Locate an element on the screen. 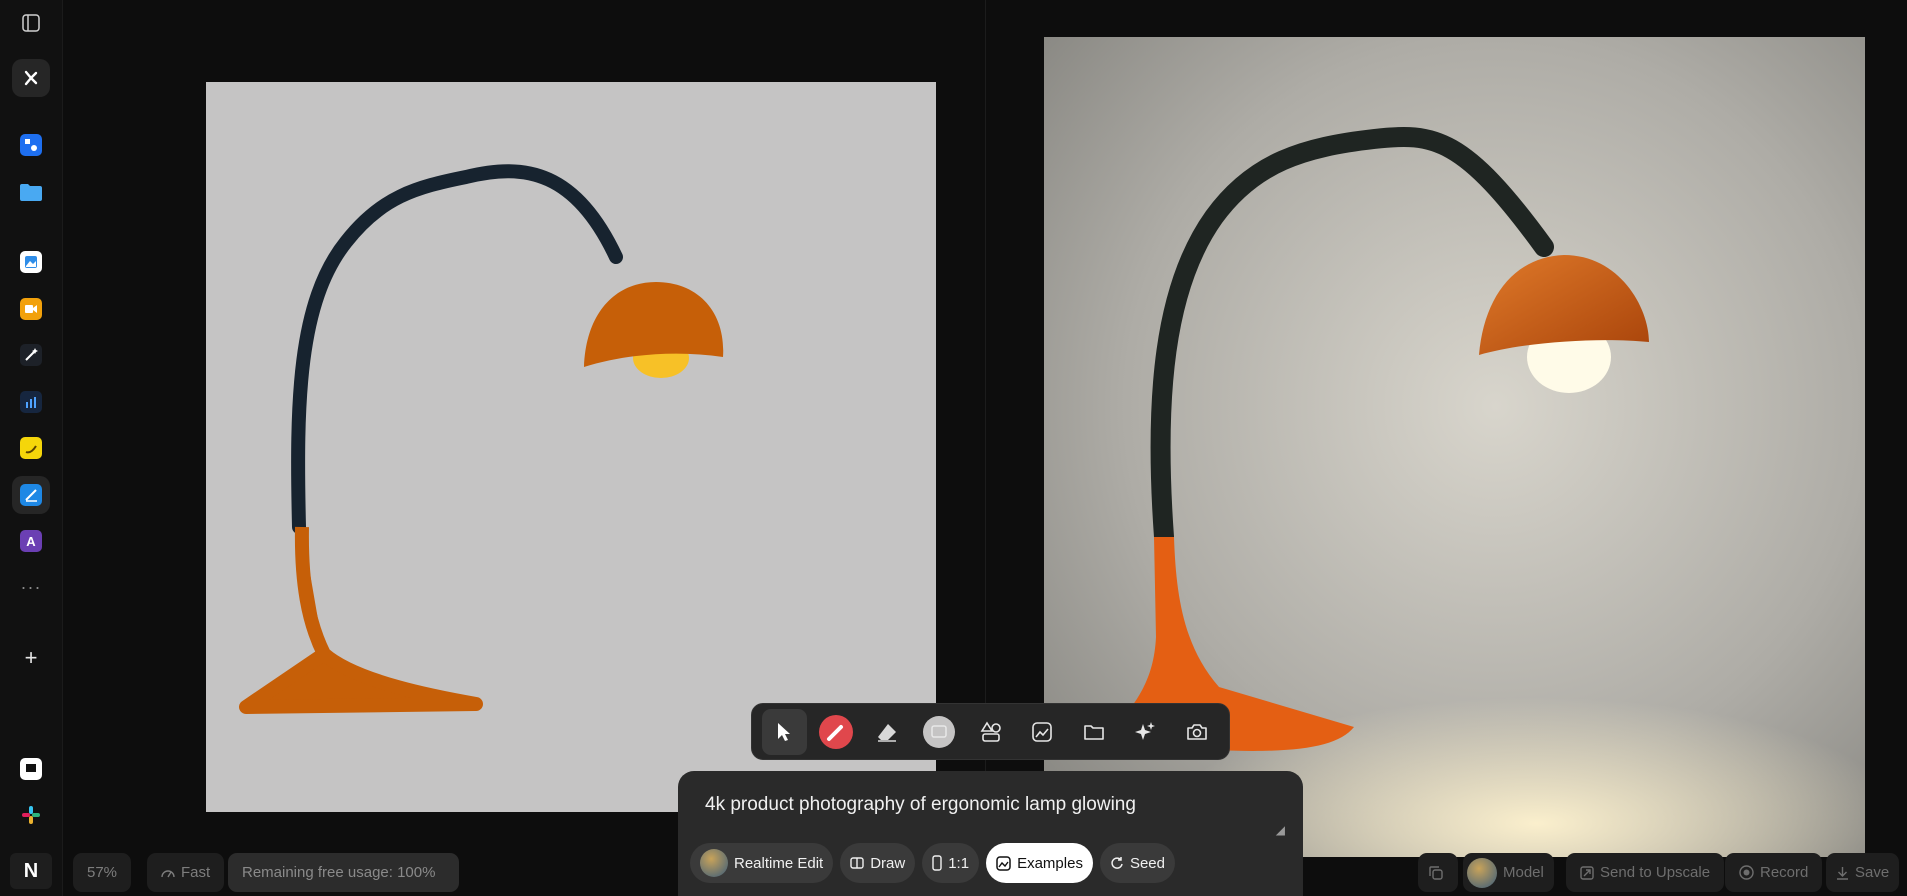 Image resolution: width=1907 pixels, height=896 pixels. usage-label: Remaining free usage: 100% is located at coordinates (339, 872).